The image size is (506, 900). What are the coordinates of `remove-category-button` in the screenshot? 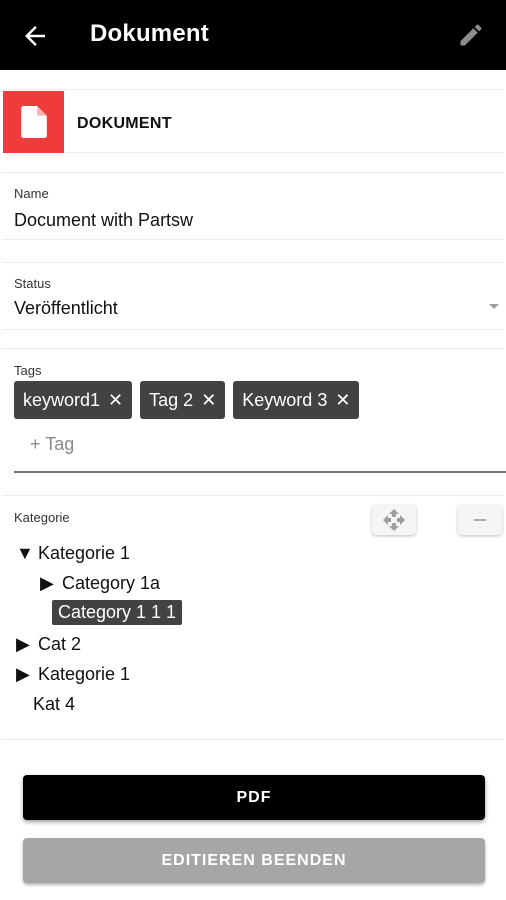 It's located at (480, 520).